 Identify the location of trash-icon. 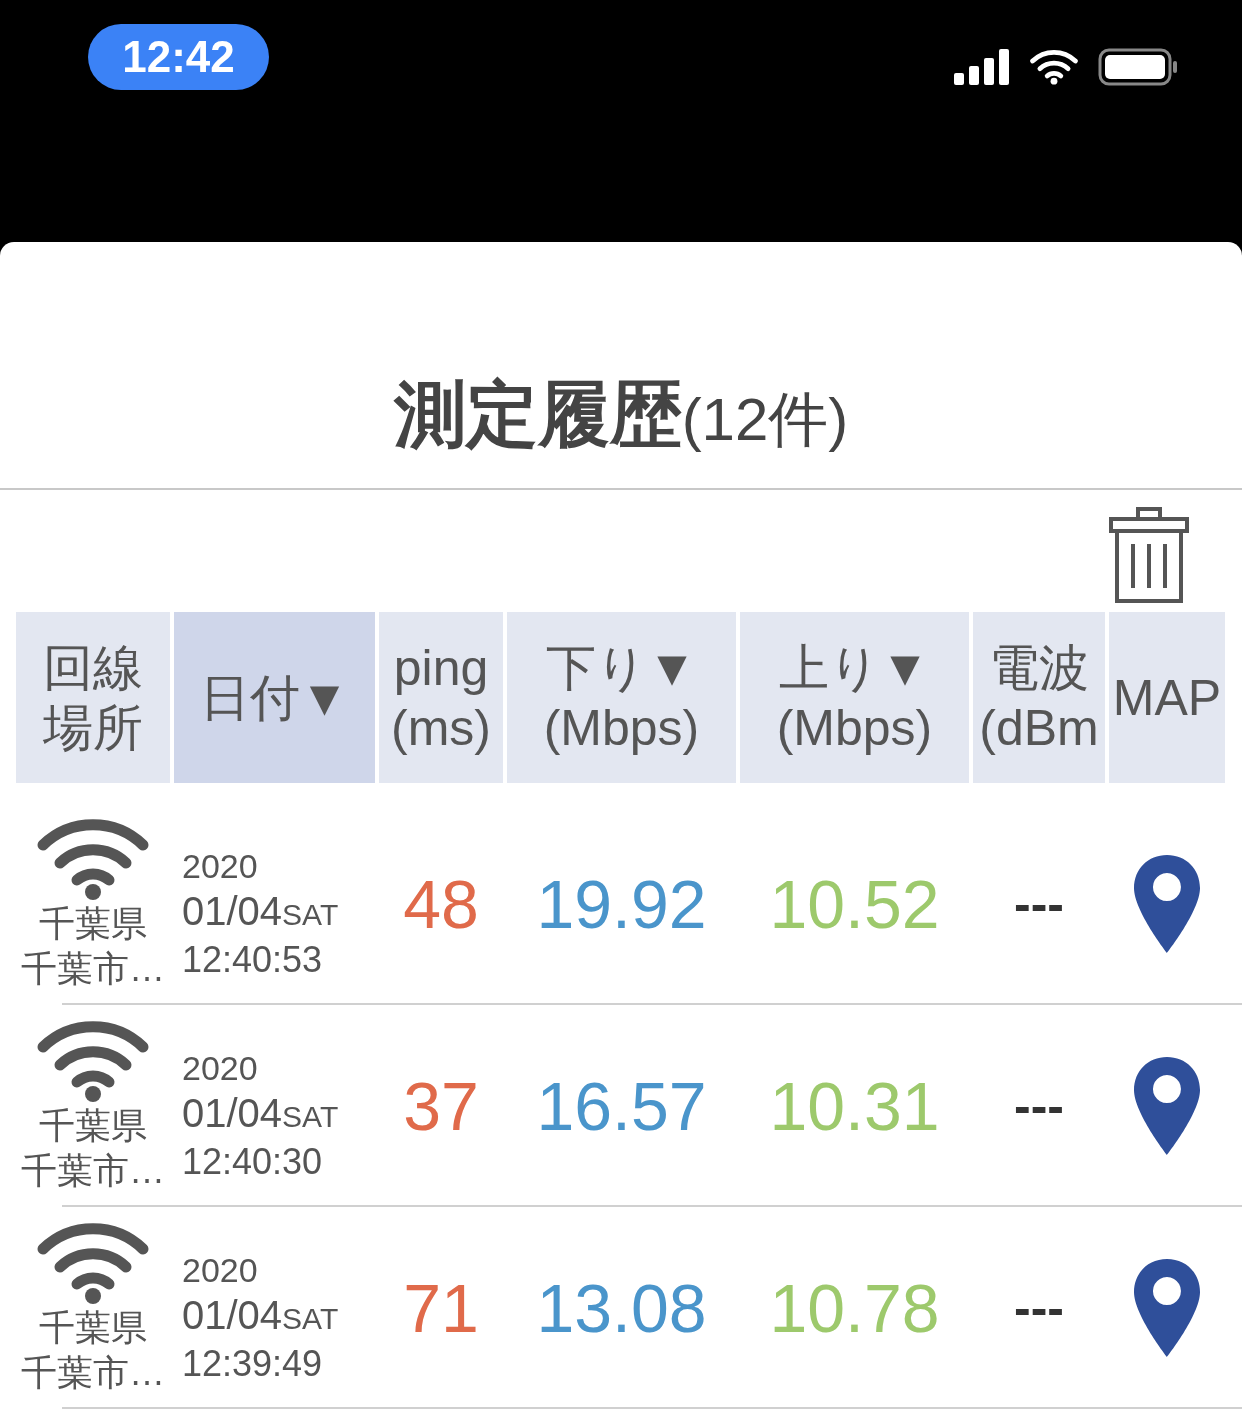
(1149, 555).